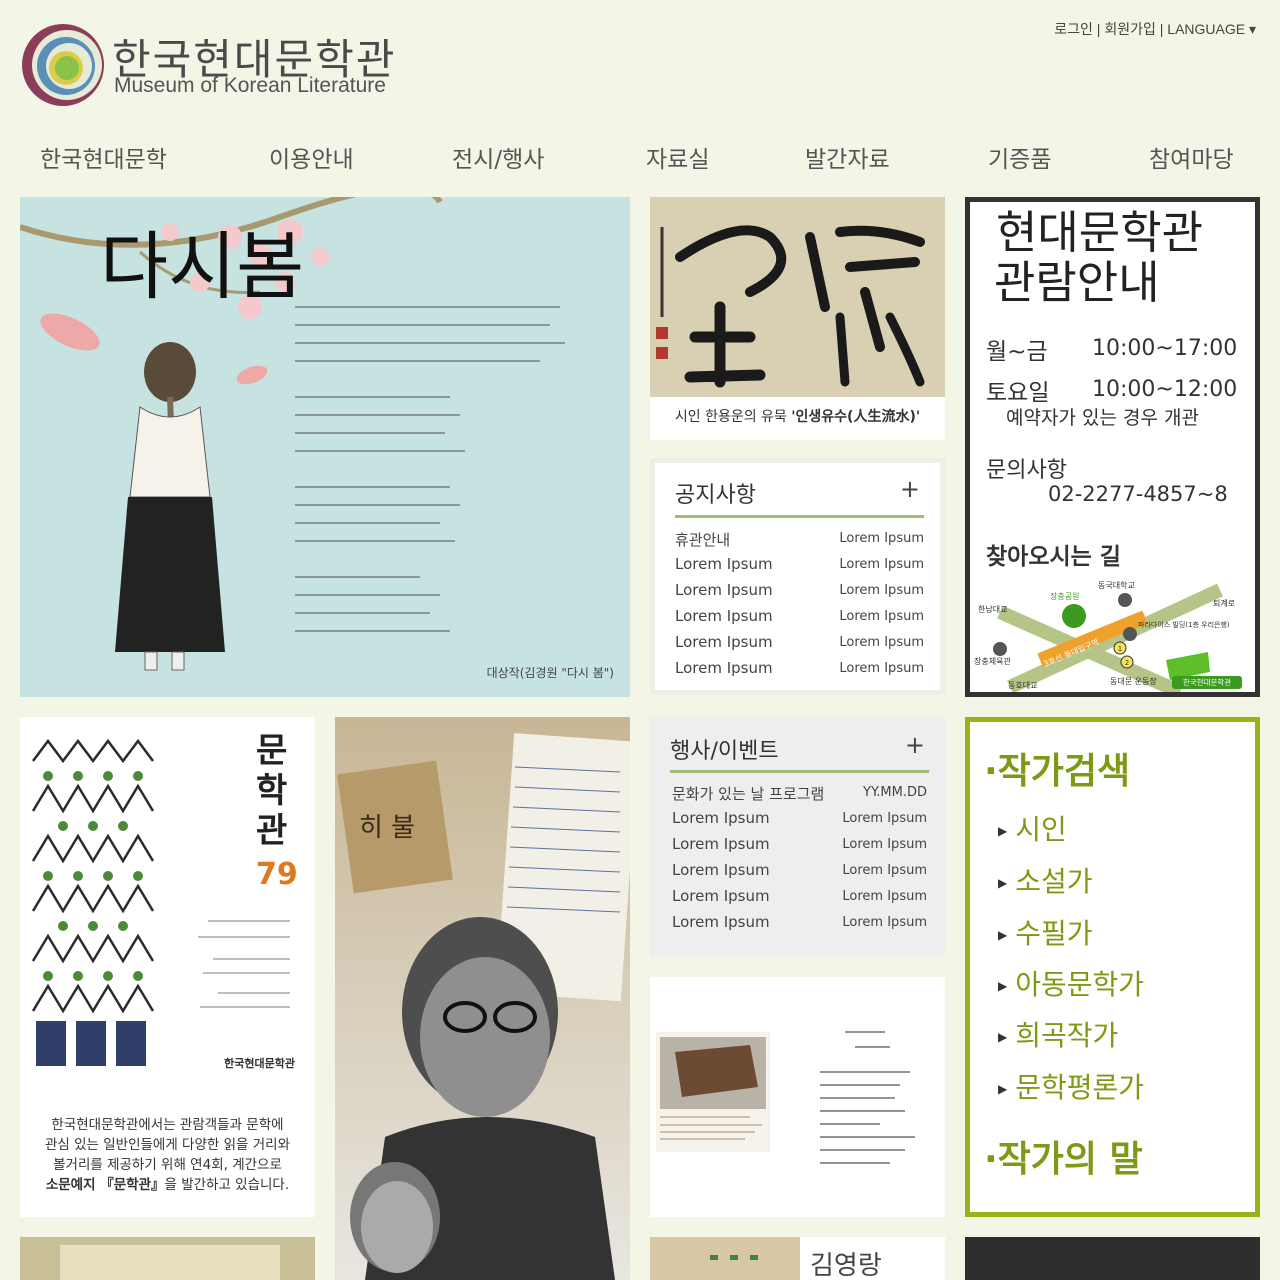 The image size is (1280, 1280). What do you see at coordinates (992, 661) in the screenshot?
I see `svg-text: 장충체육관` at bounding box center [992, 661].